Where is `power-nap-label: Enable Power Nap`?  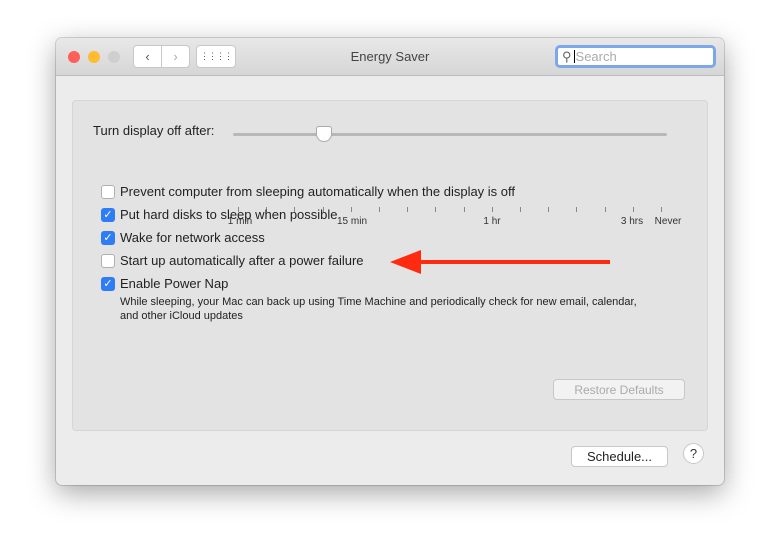 power-nap-label: Enable Power Nap is located at coordinates (174, 283).